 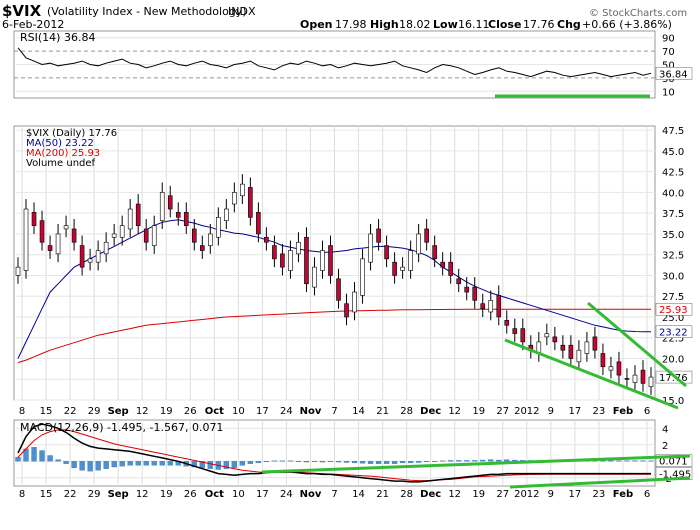 What do you see at coordinates (190, 494) in the screenshot?
I see `x-tick-label: 26` at bounding box center [190, 494].